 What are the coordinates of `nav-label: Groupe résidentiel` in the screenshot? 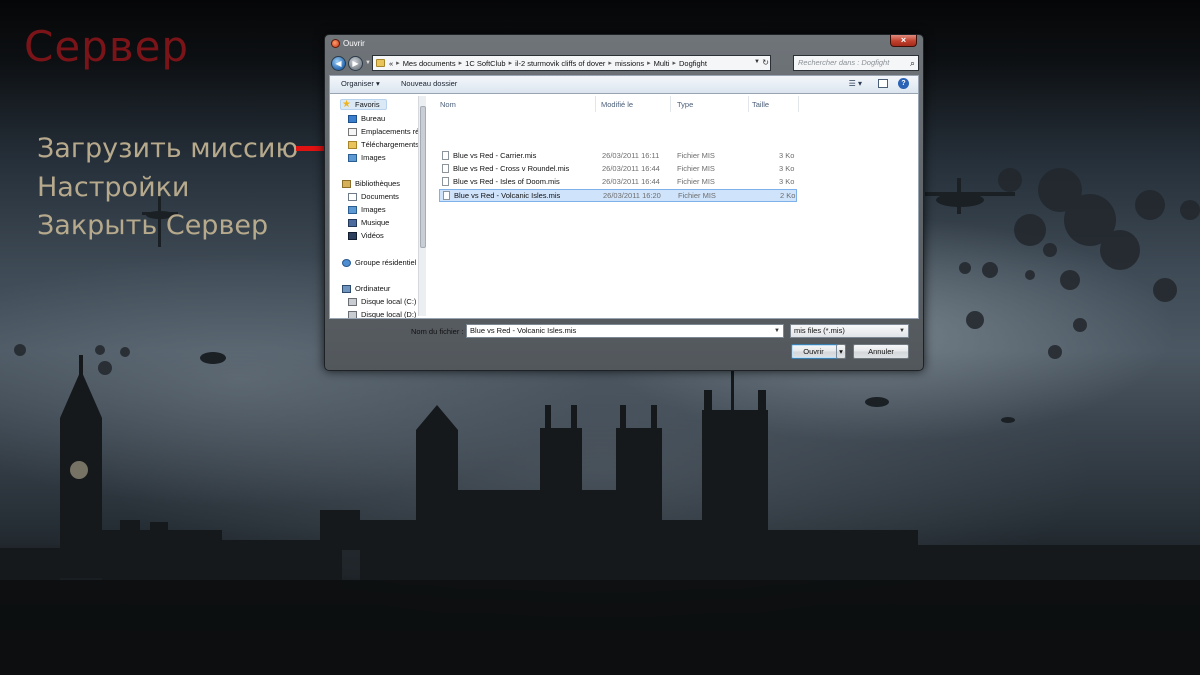 It's located at (386, 262).